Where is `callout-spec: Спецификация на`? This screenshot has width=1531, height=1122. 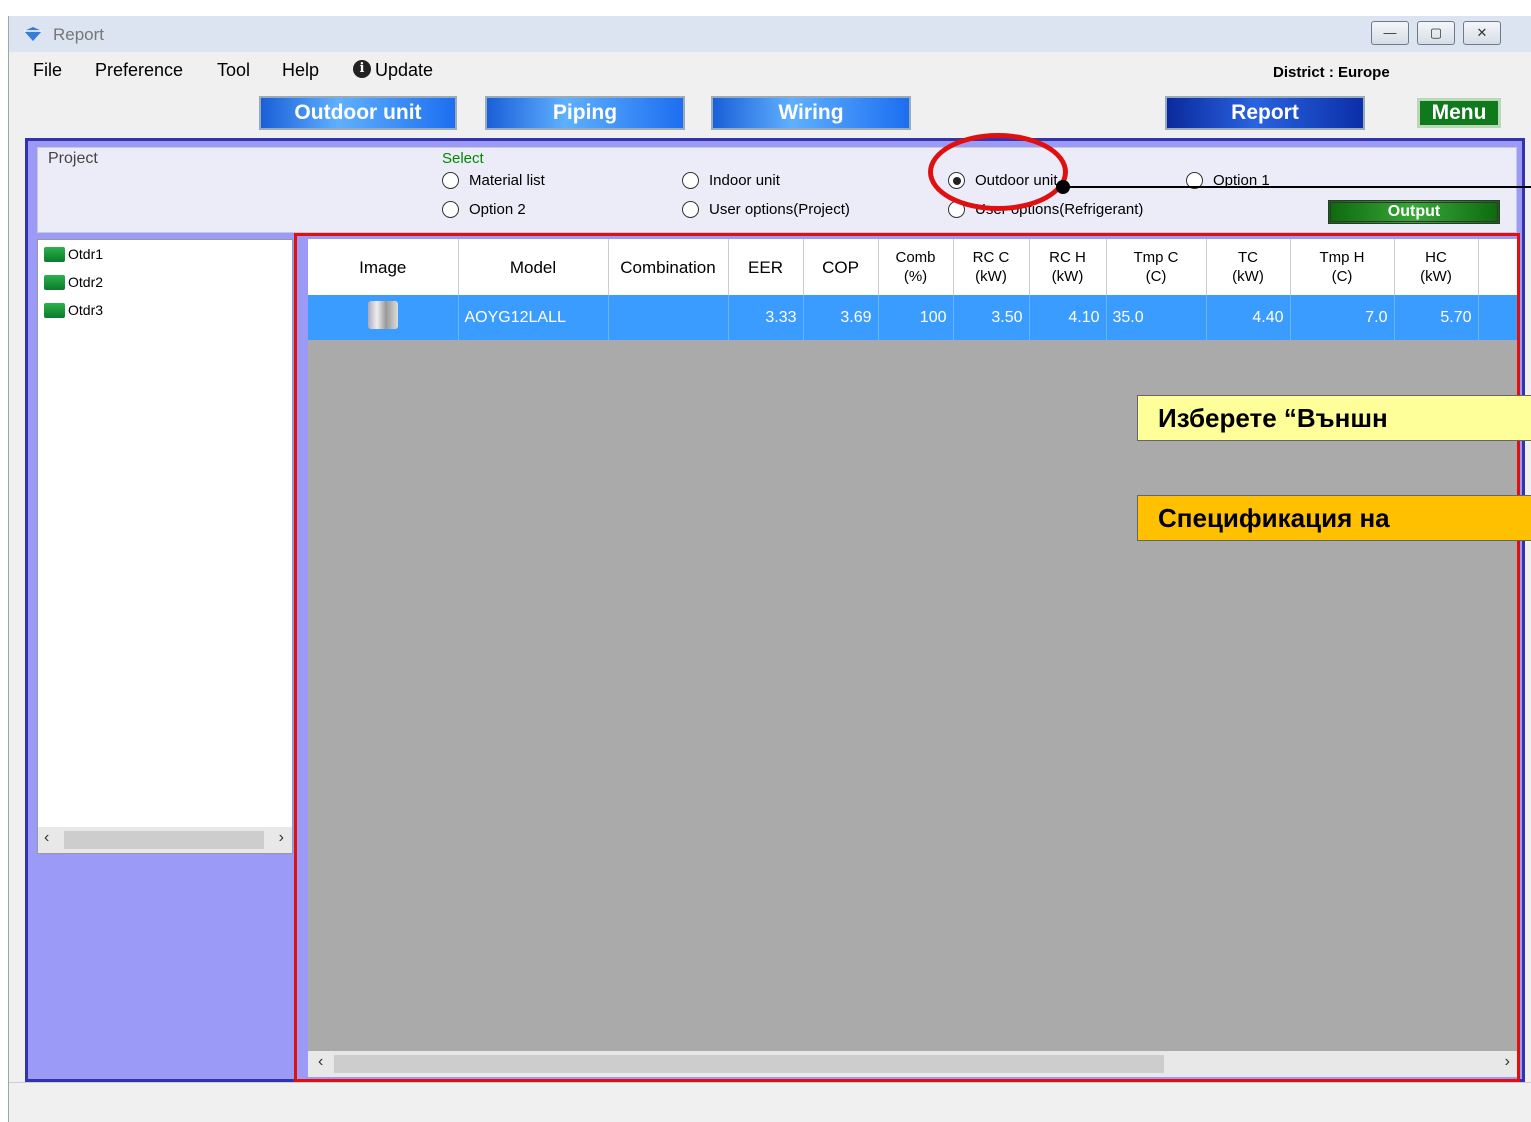 callout-spec: Спецификация на is located at coordinates (1334, 518).